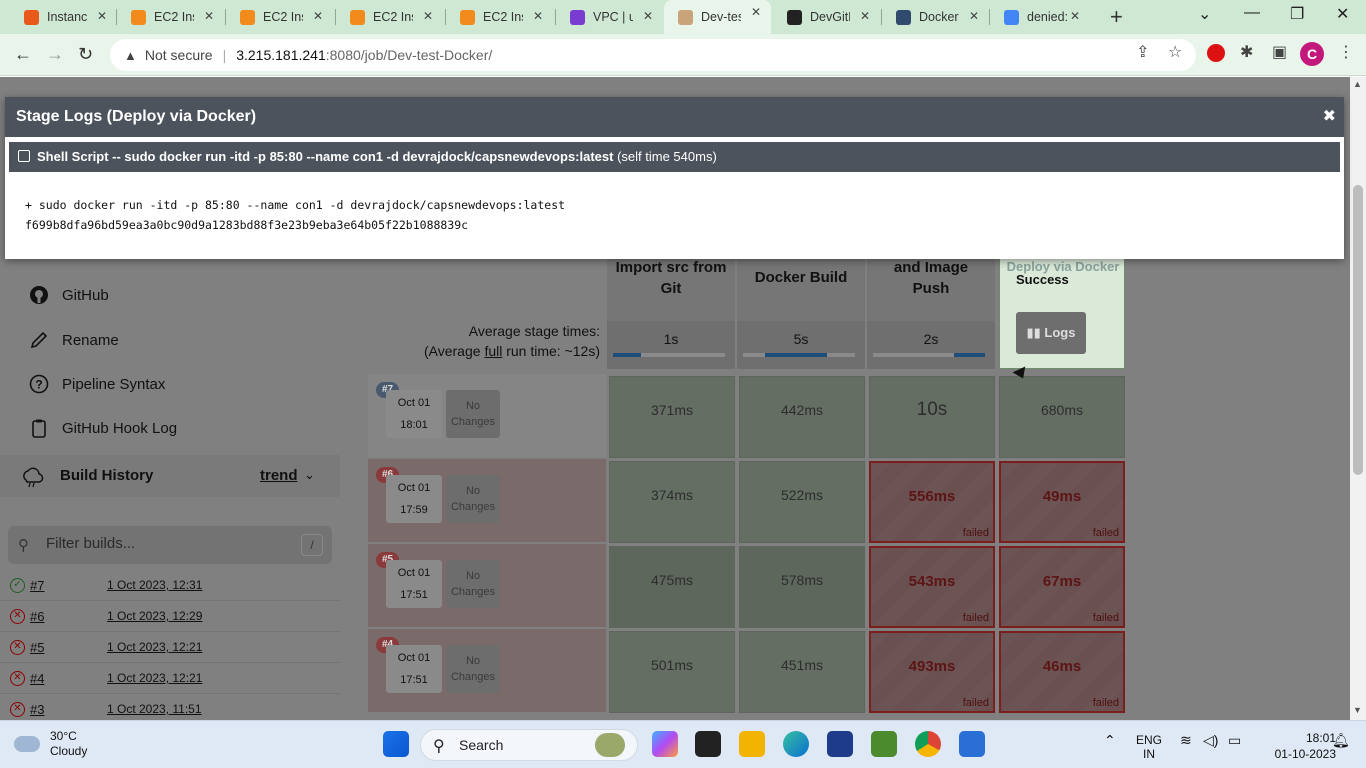 The height and width of the screenshot is (768, 1366). What do you see at coordinates (1346, 52) in the screenshot?
I see `menu-icon: ⋮` at bounding box center [1346, 52].